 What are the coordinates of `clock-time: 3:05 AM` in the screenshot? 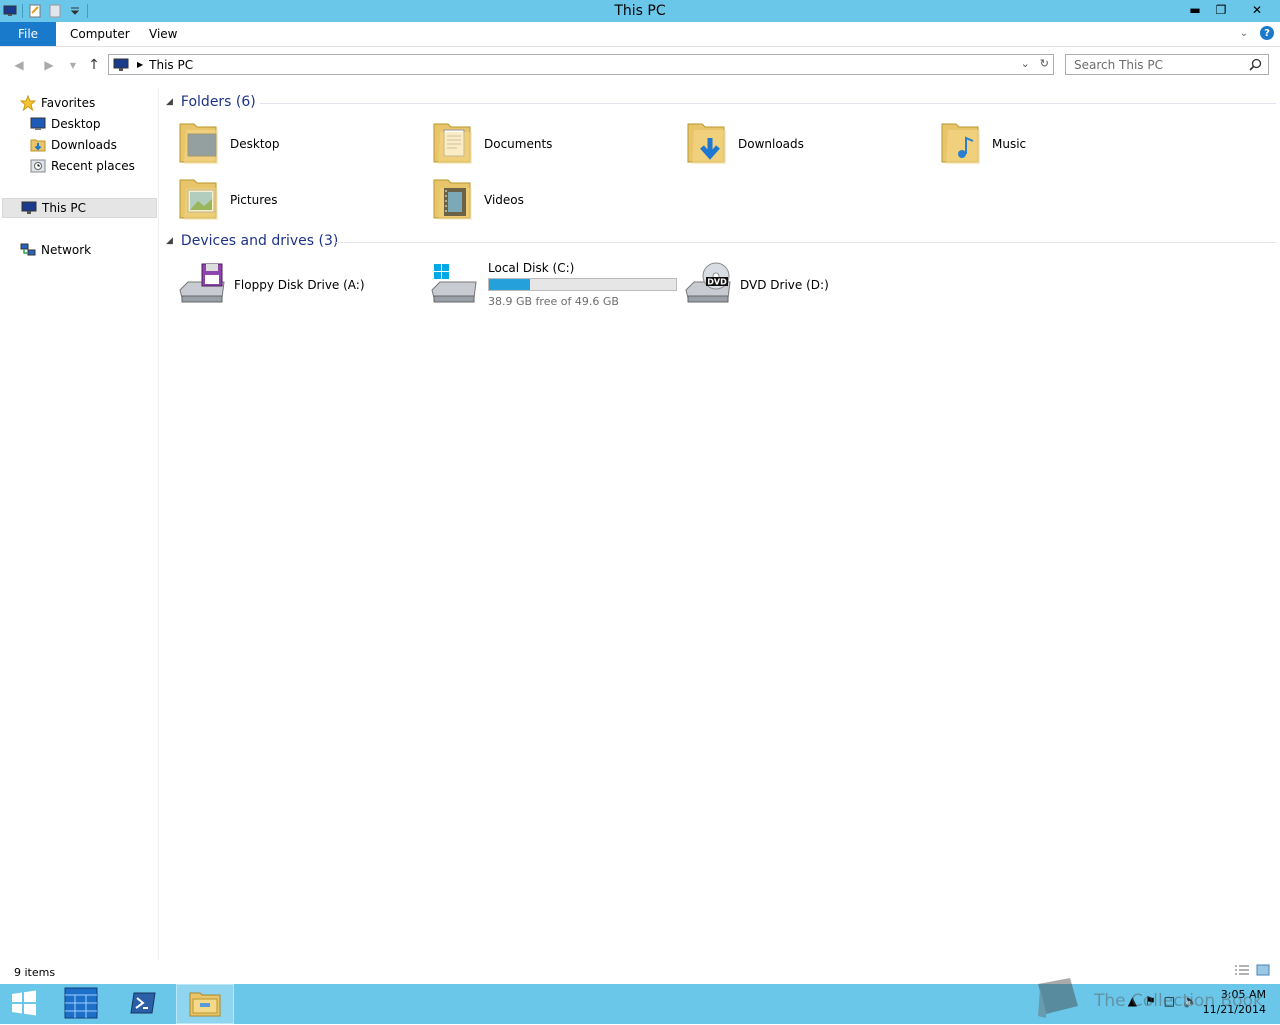 It's located at (1243, 994).